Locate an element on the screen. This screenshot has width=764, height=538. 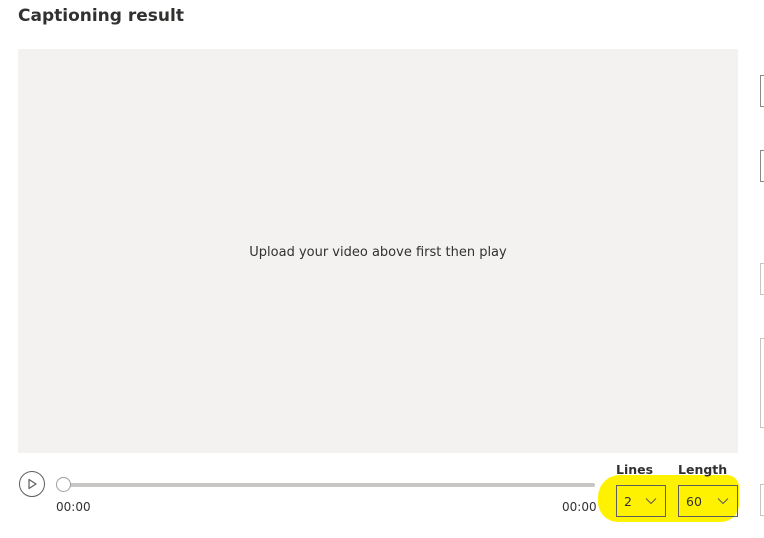
seek-slider-track is located at coordinates (326, 485).